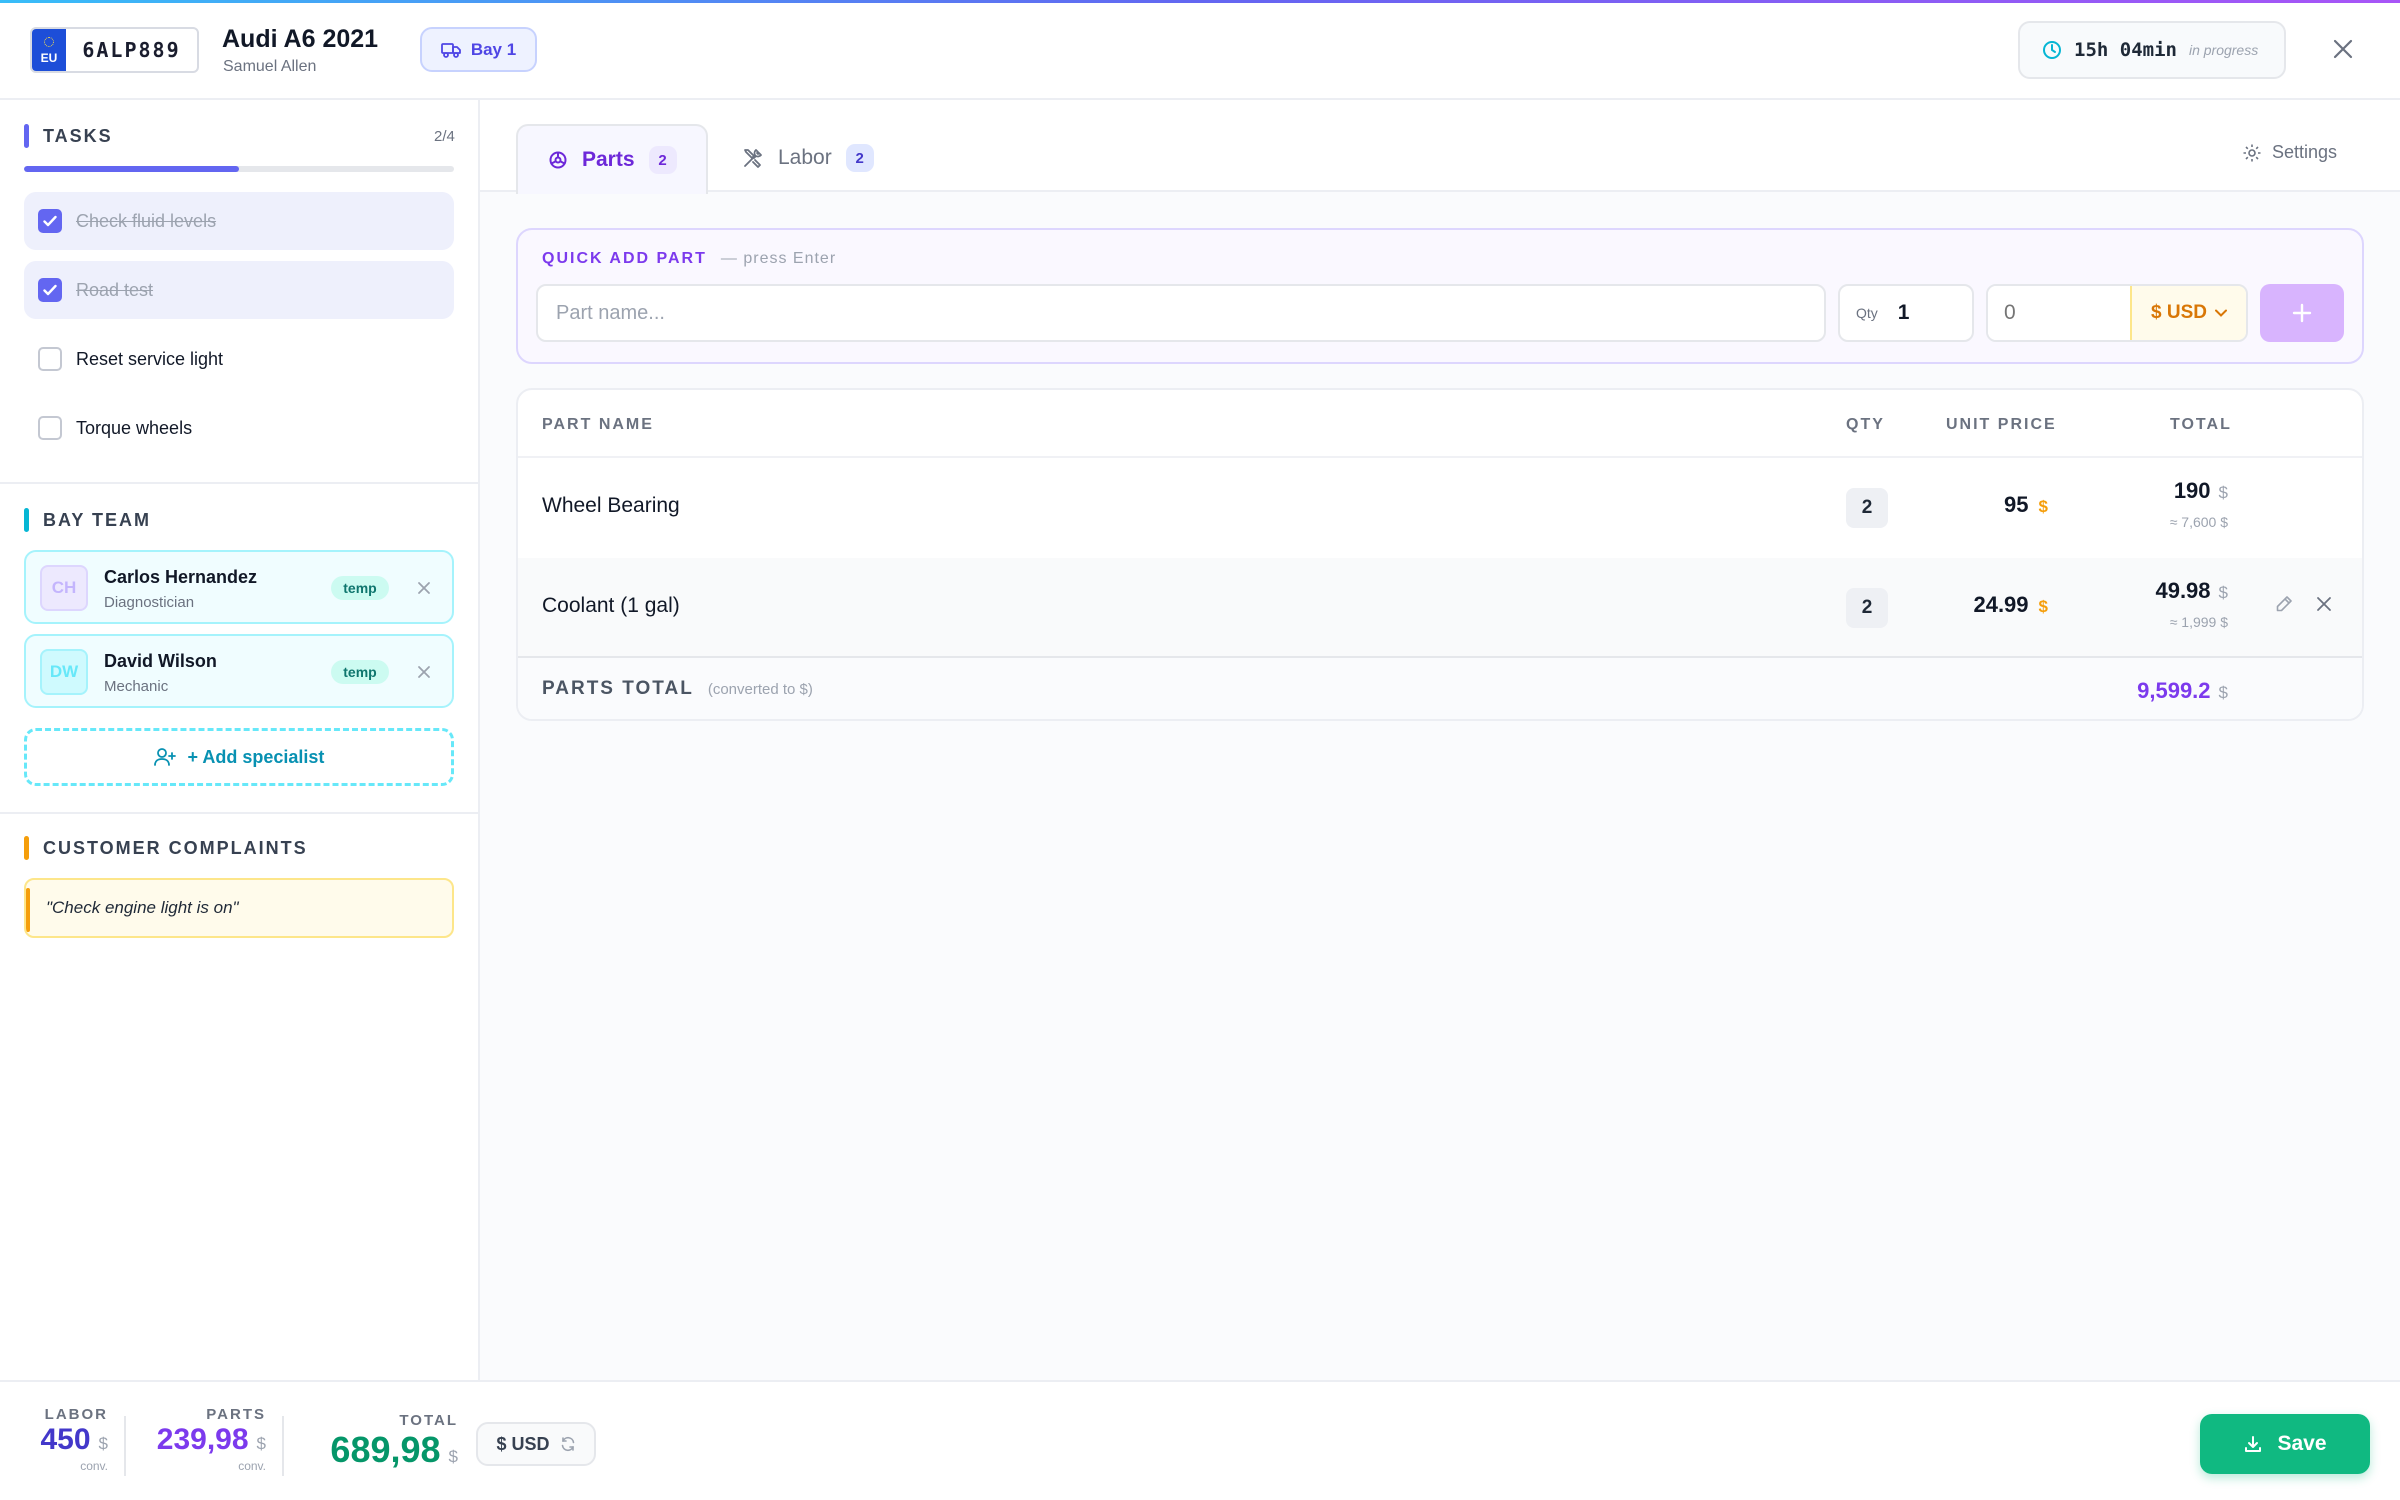 The height and width of the screenshot is (1500, 2400). I want to click on total-summary-value: 689,98 $, so click(379, 1450).